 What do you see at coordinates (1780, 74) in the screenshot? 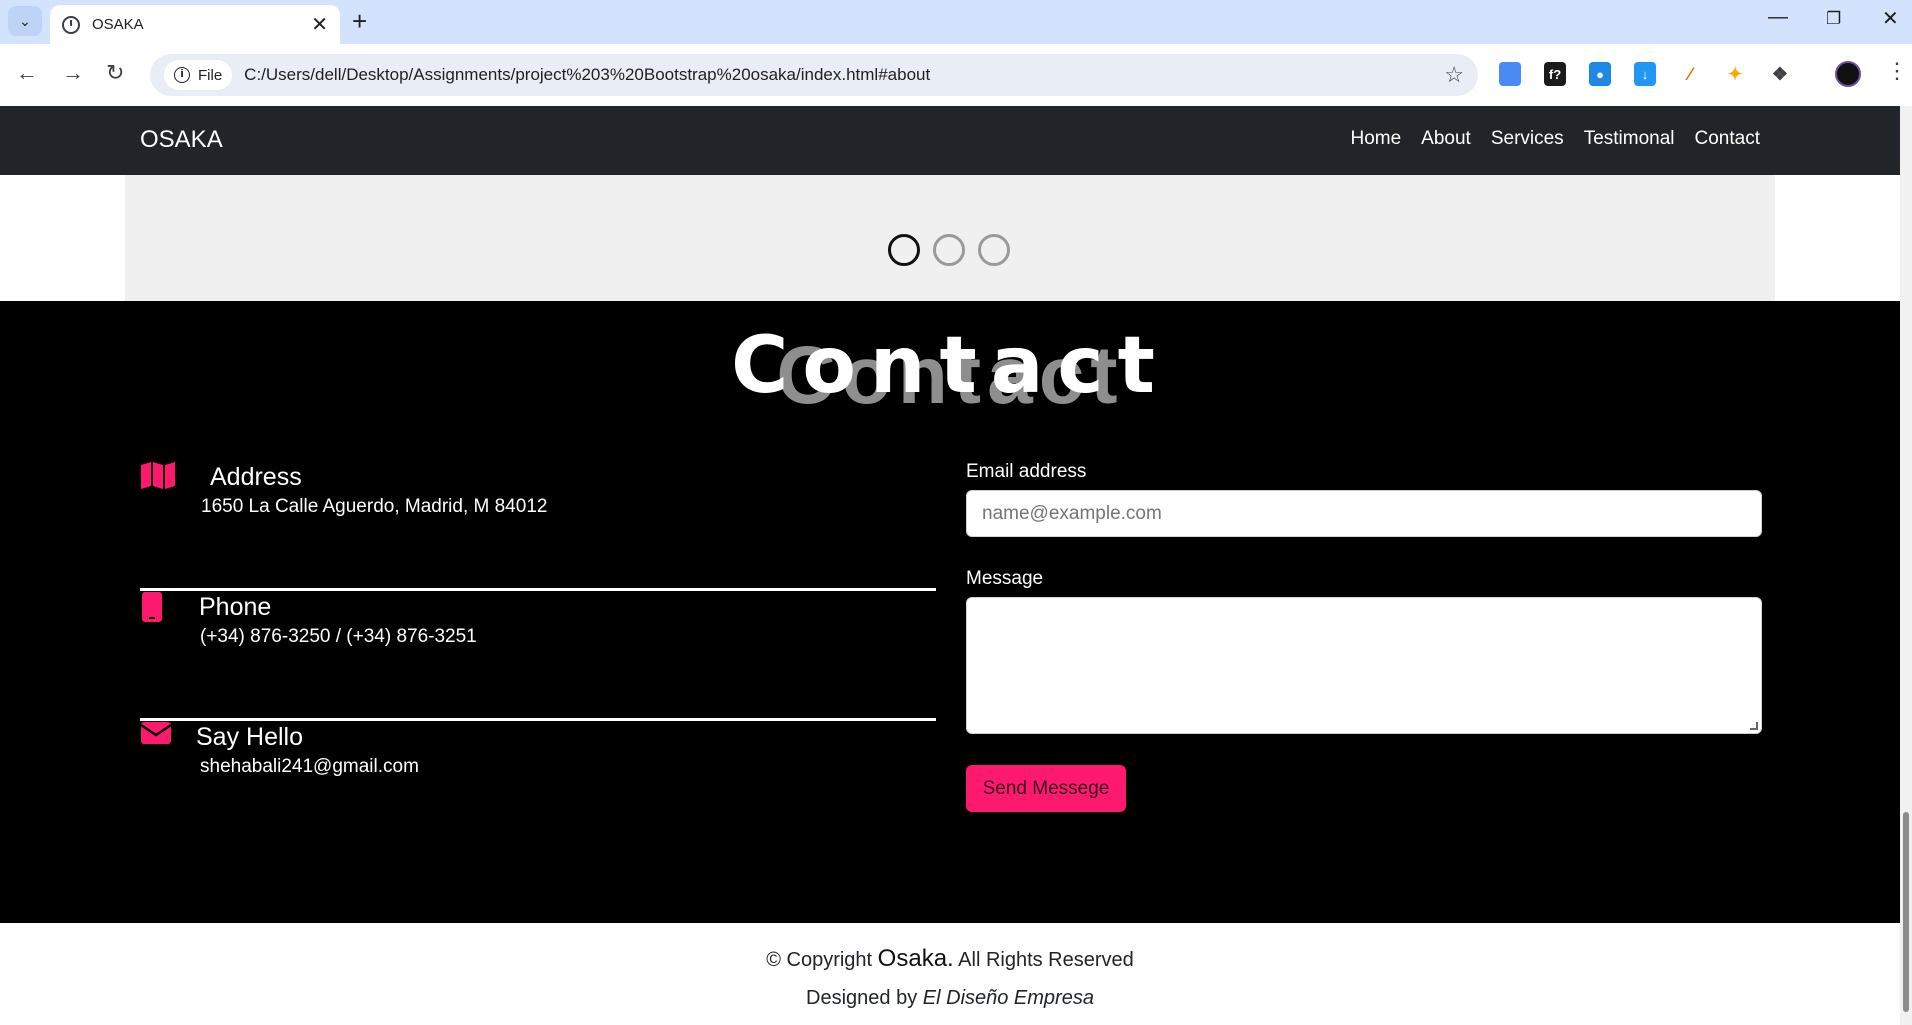
I see `extensions-puzzle-icon: ❖` at bounding box center [1780, 74].